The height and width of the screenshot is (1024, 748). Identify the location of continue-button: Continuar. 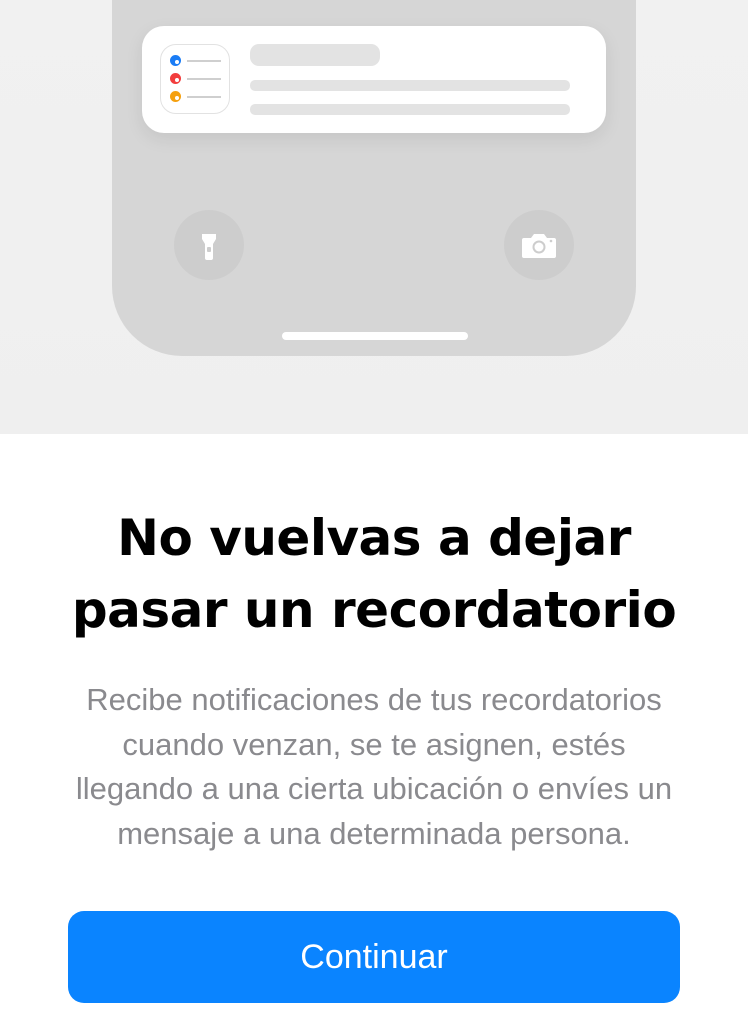
(374, 957).